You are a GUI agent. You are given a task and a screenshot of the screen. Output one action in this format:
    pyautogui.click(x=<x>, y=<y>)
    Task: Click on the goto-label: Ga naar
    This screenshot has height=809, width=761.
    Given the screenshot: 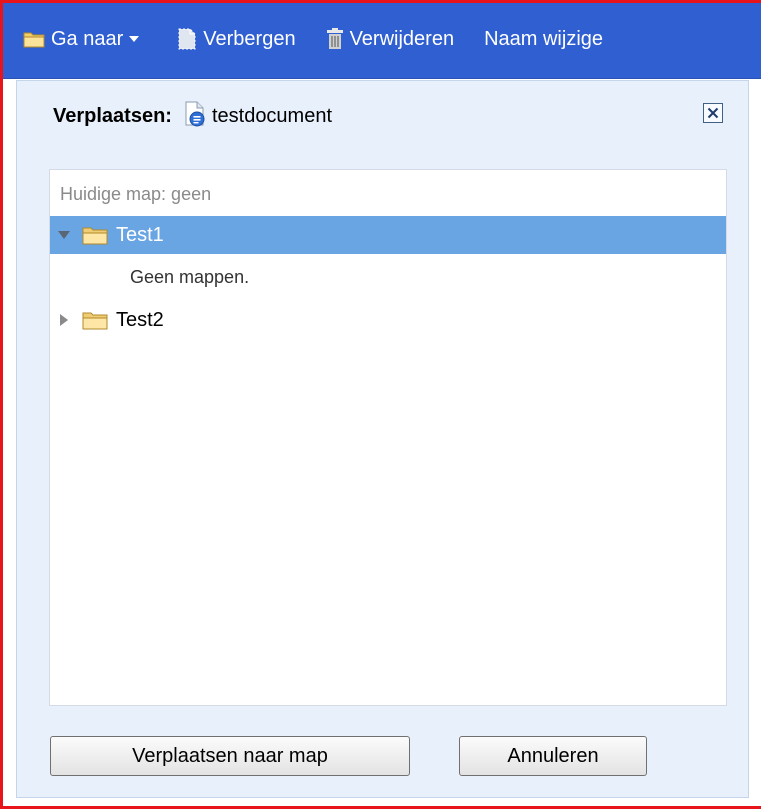 What is the action you would take?
    pyautogui.click(x=87, y=39)
    